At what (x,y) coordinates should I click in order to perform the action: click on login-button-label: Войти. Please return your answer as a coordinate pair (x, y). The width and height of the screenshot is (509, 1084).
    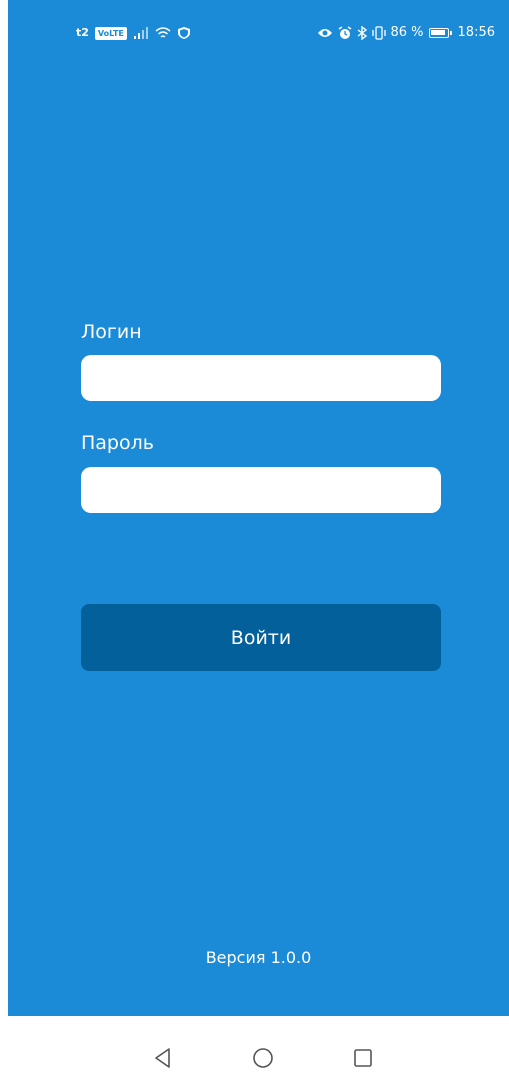
    Looking at the image, I should click on (261, 637).